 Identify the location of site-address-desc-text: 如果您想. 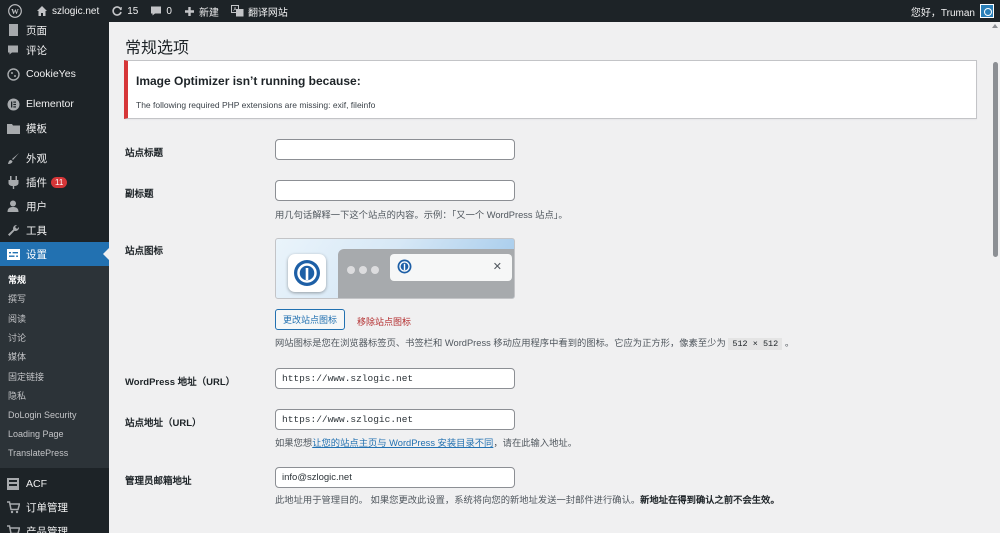
(294, 443).